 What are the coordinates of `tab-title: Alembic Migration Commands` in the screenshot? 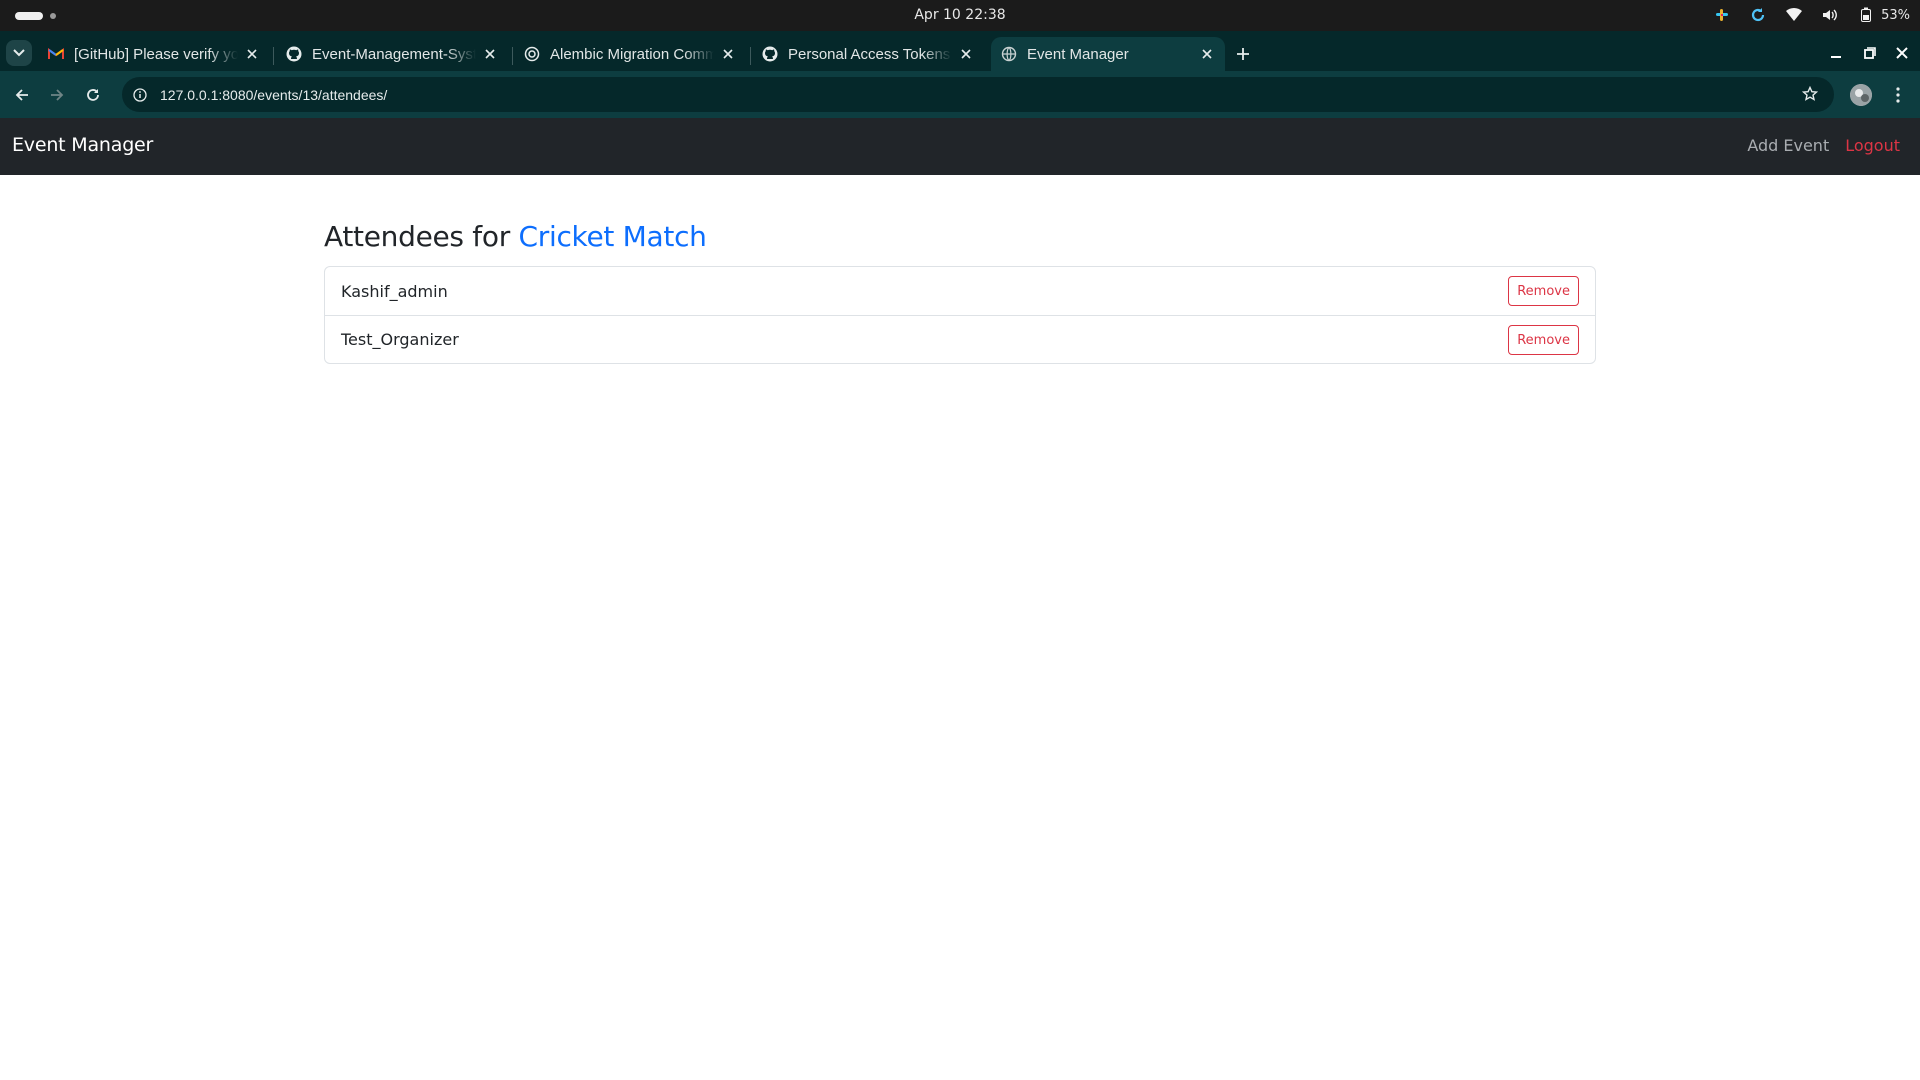 It's located at (632, 54).